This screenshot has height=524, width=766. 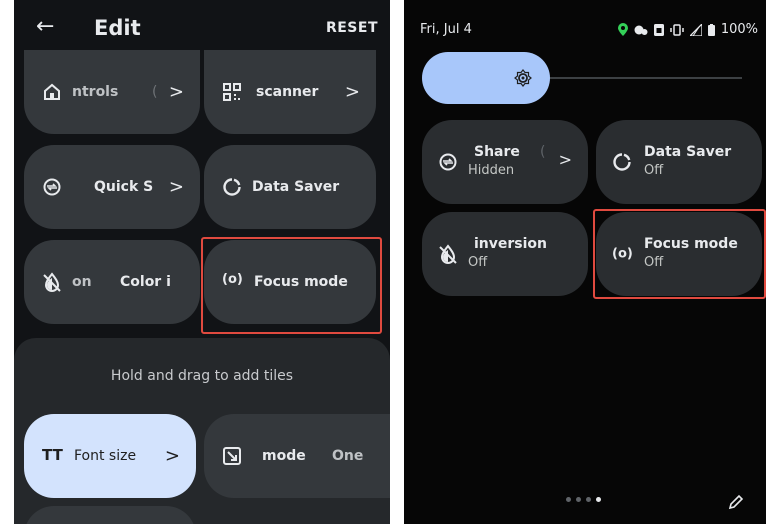 What do you see at coordinates (505, 254) in the screenshot?
I see `qs-tile-color-inversion: inversion Off` at bounding box center [505, 254].